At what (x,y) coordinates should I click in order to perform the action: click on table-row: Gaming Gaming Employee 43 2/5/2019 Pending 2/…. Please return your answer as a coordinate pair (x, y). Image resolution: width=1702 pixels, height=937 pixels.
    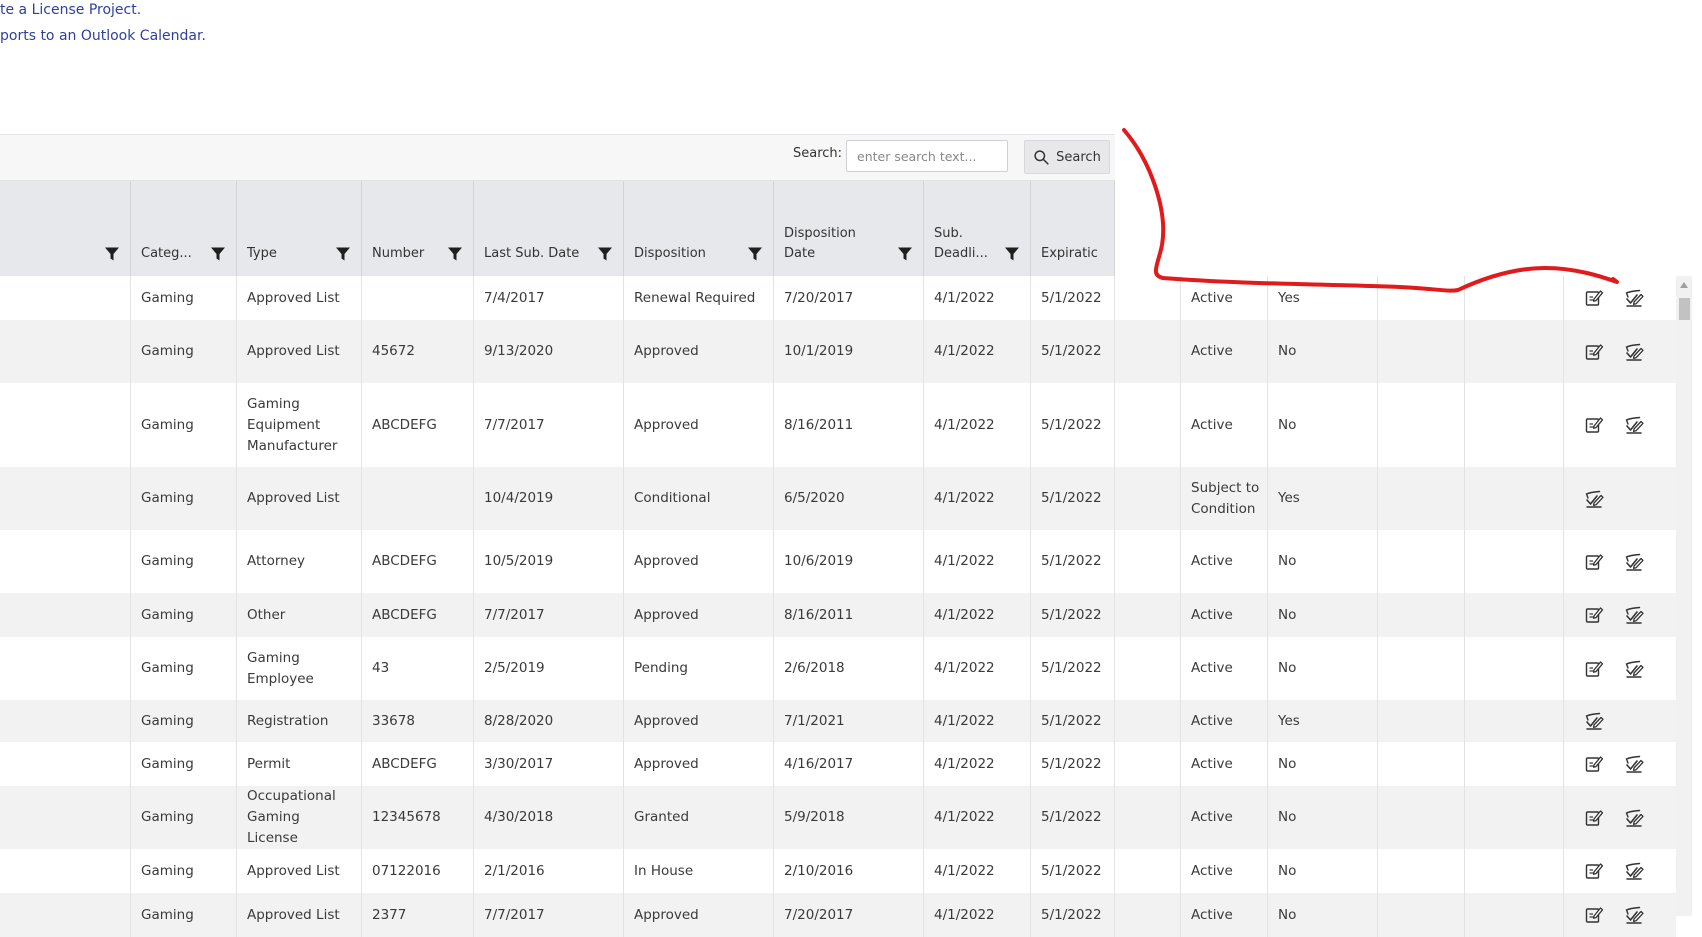
    Looking at the image, I should click on (838, 668).